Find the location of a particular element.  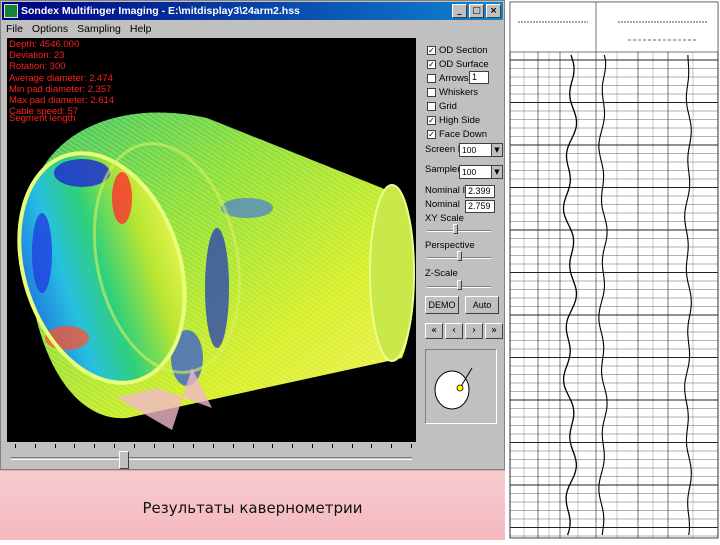

next-button: › is located at coordinates (474, 331).